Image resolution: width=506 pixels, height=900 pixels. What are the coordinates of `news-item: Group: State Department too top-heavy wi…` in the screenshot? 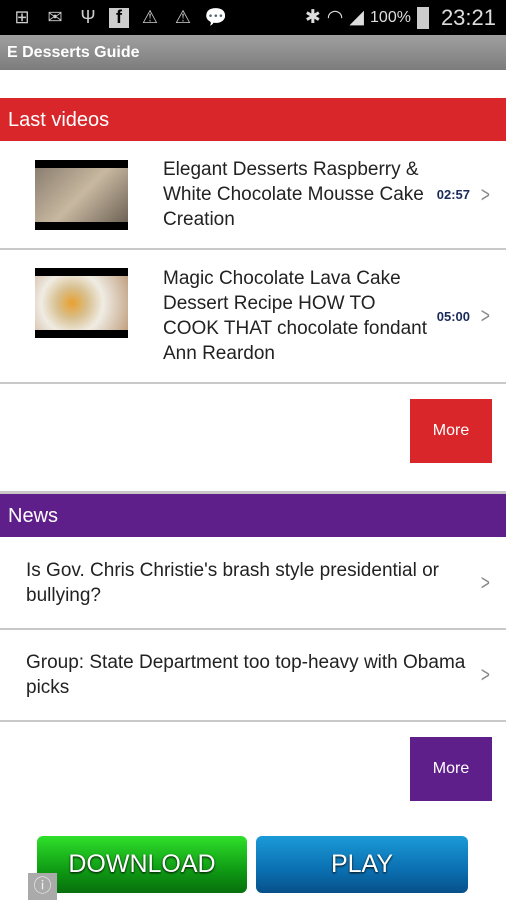 It's located at (253, 676).